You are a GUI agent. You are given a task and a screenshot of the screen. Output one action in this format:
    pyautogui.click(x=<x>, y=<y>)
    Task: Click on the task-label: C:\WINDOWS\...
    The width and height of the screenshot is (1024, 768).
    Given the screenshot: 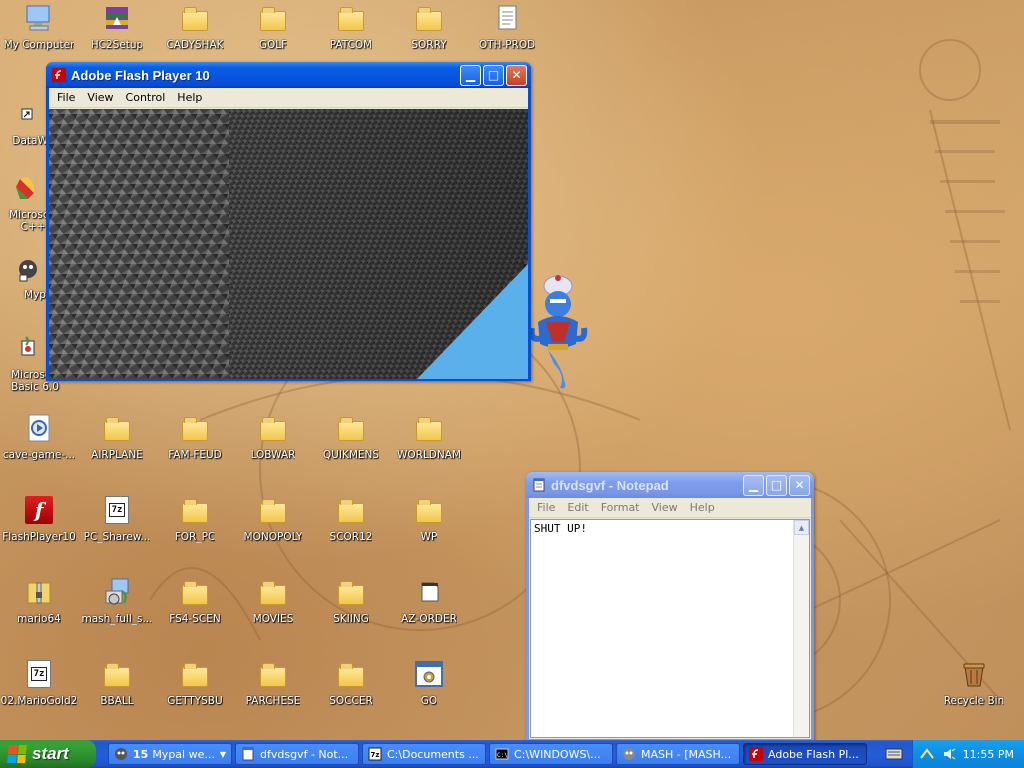 What is the action you would take?
    pyautogui.click(x=557, y=754)
    